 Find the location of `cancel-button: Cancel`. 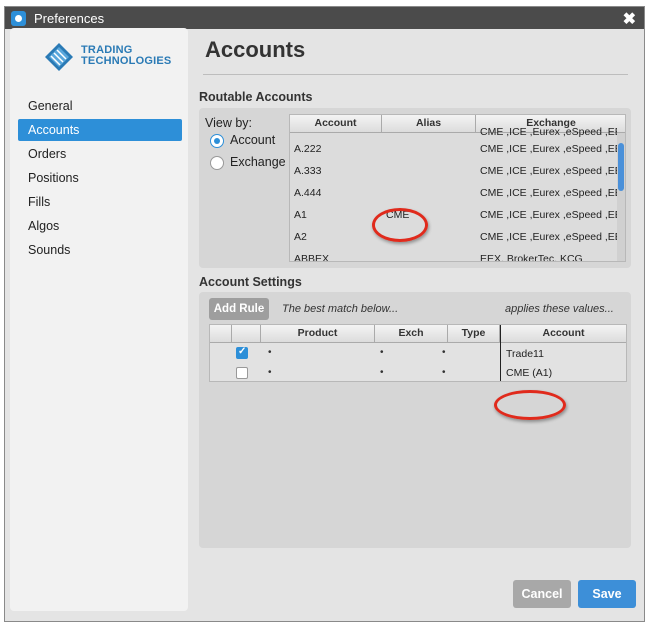

cancel-button: Cancel is located at coordinates (542, 594).